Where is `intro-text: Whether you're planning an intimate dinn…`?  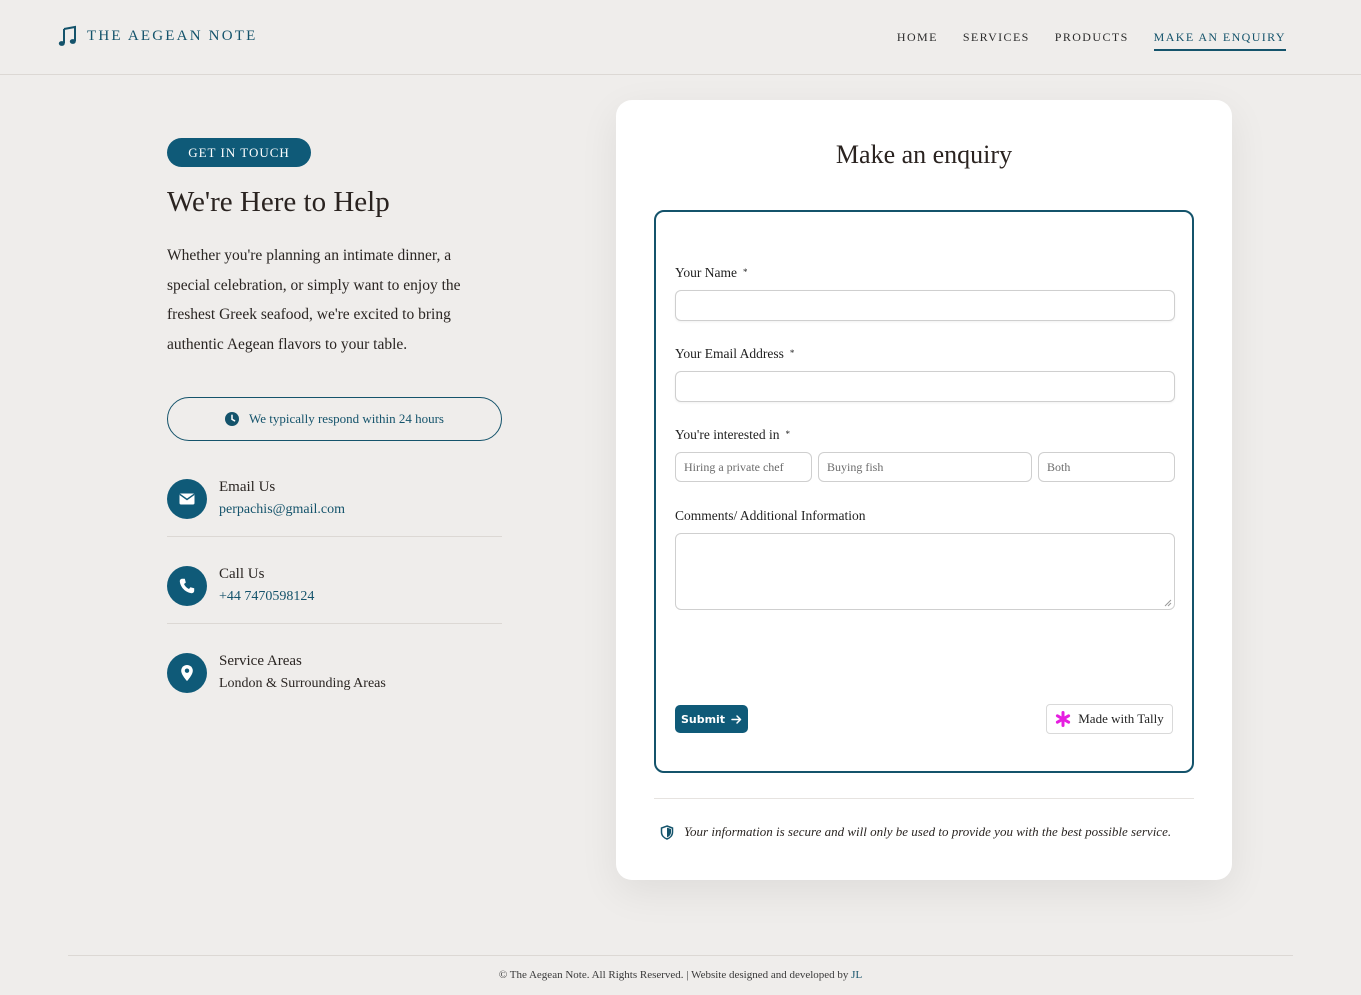 intro-text: Whether you're planning an intimate dinn… is located at coordinates (314, 300).